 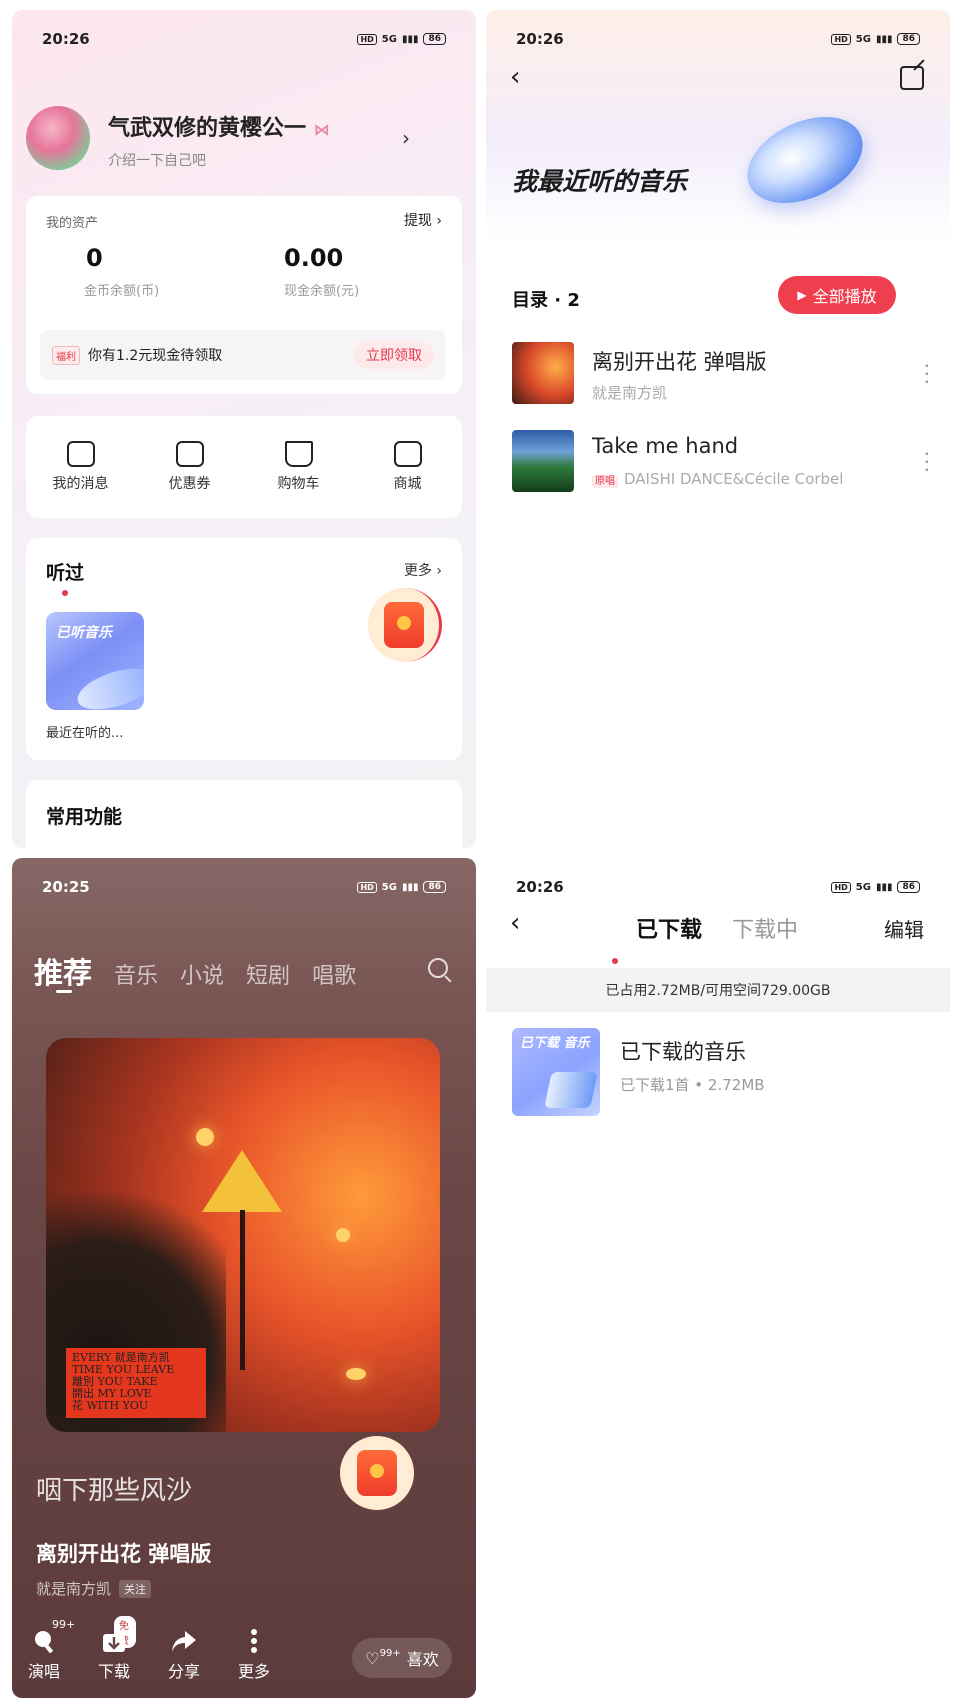 I want to click on avatar, so click(x=58, y=138).